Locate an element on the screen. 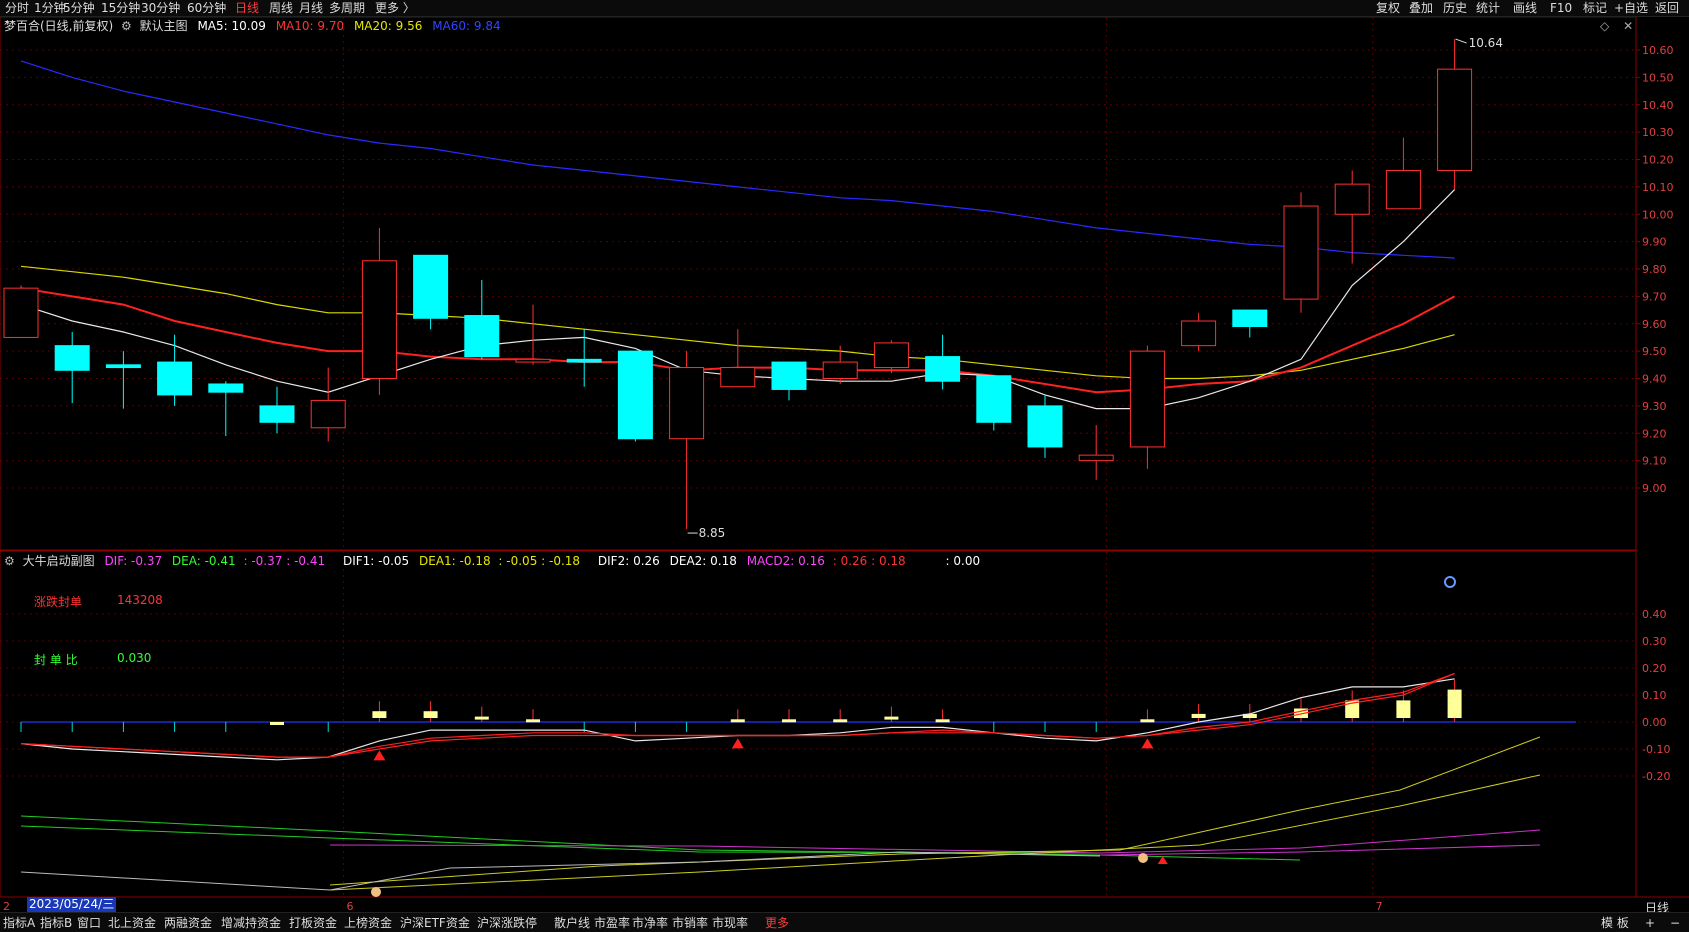 The width and height of the screenshot is (1689, 932). bottom-tab-8: 沪深ETF资金 is located at coordinates (435, 923).